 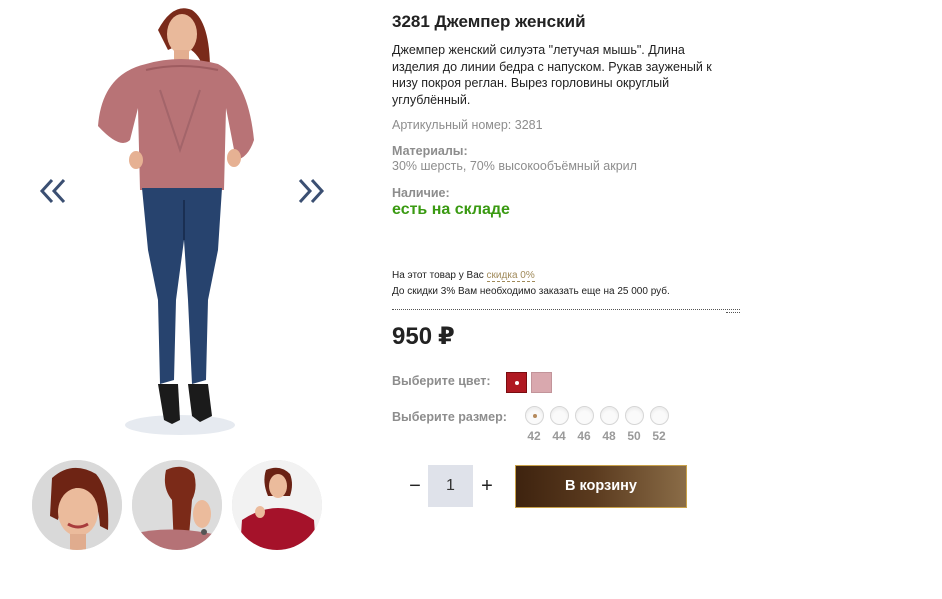 I want to click on size-number: 42, so click(x=534, y=436).